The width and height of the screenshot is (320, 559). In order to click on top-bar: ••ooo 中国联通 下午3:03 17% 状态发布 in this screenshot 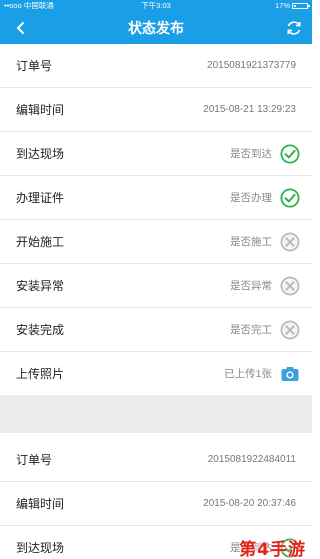, I will do `click(156, 22)`.